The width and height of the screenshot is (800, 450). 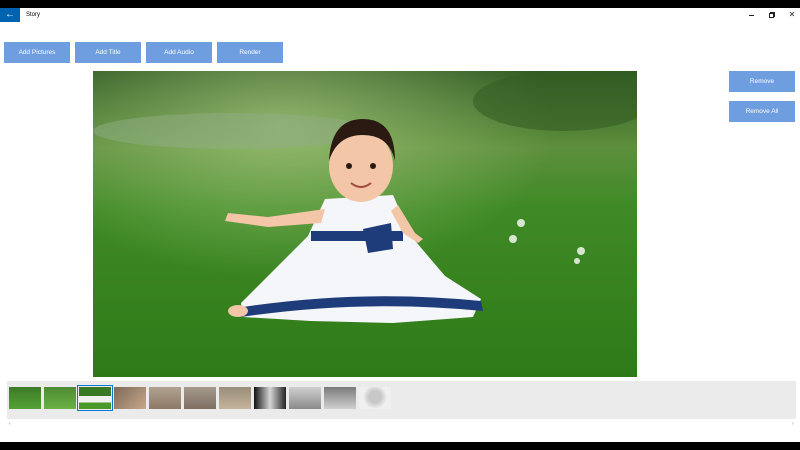 What do you see at coordinates (762, 81) in the screenshot?
I see `remove-button: Remove` at bounding box center [762, 81].